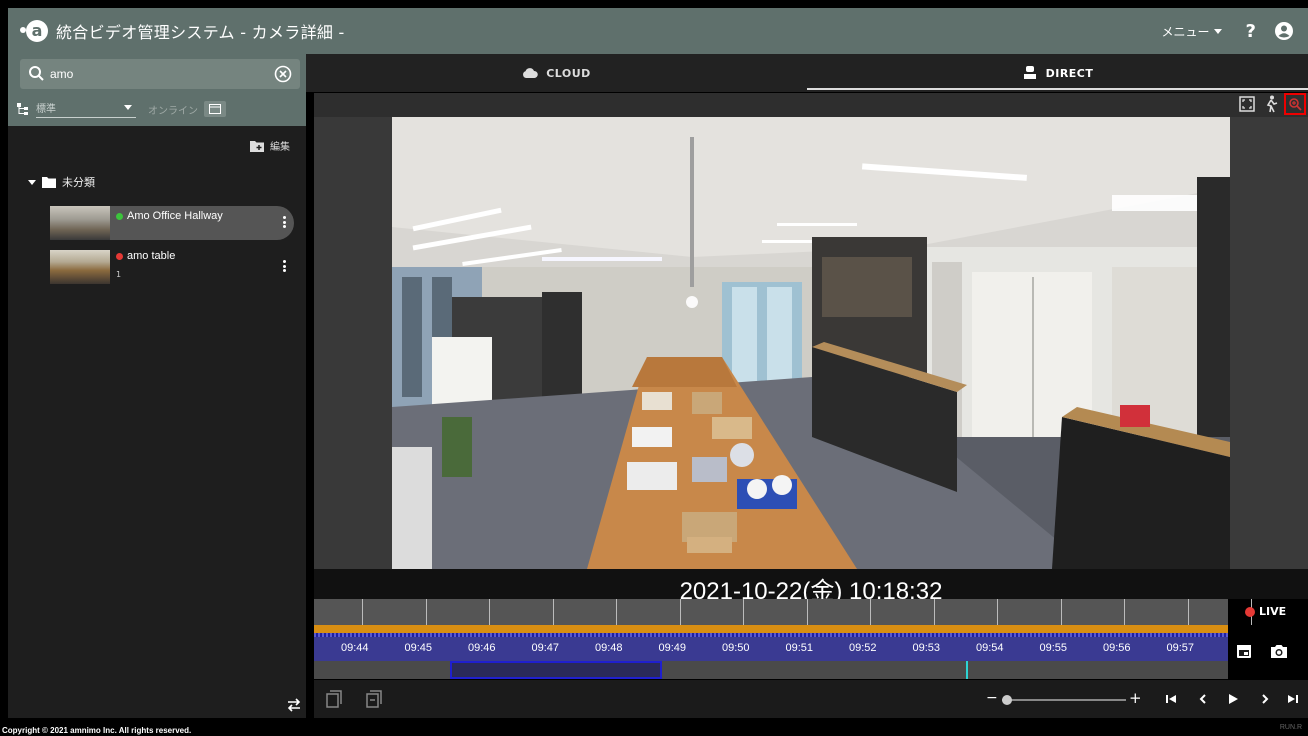  I want to click on motion-person-icon, so click(1271, 104).